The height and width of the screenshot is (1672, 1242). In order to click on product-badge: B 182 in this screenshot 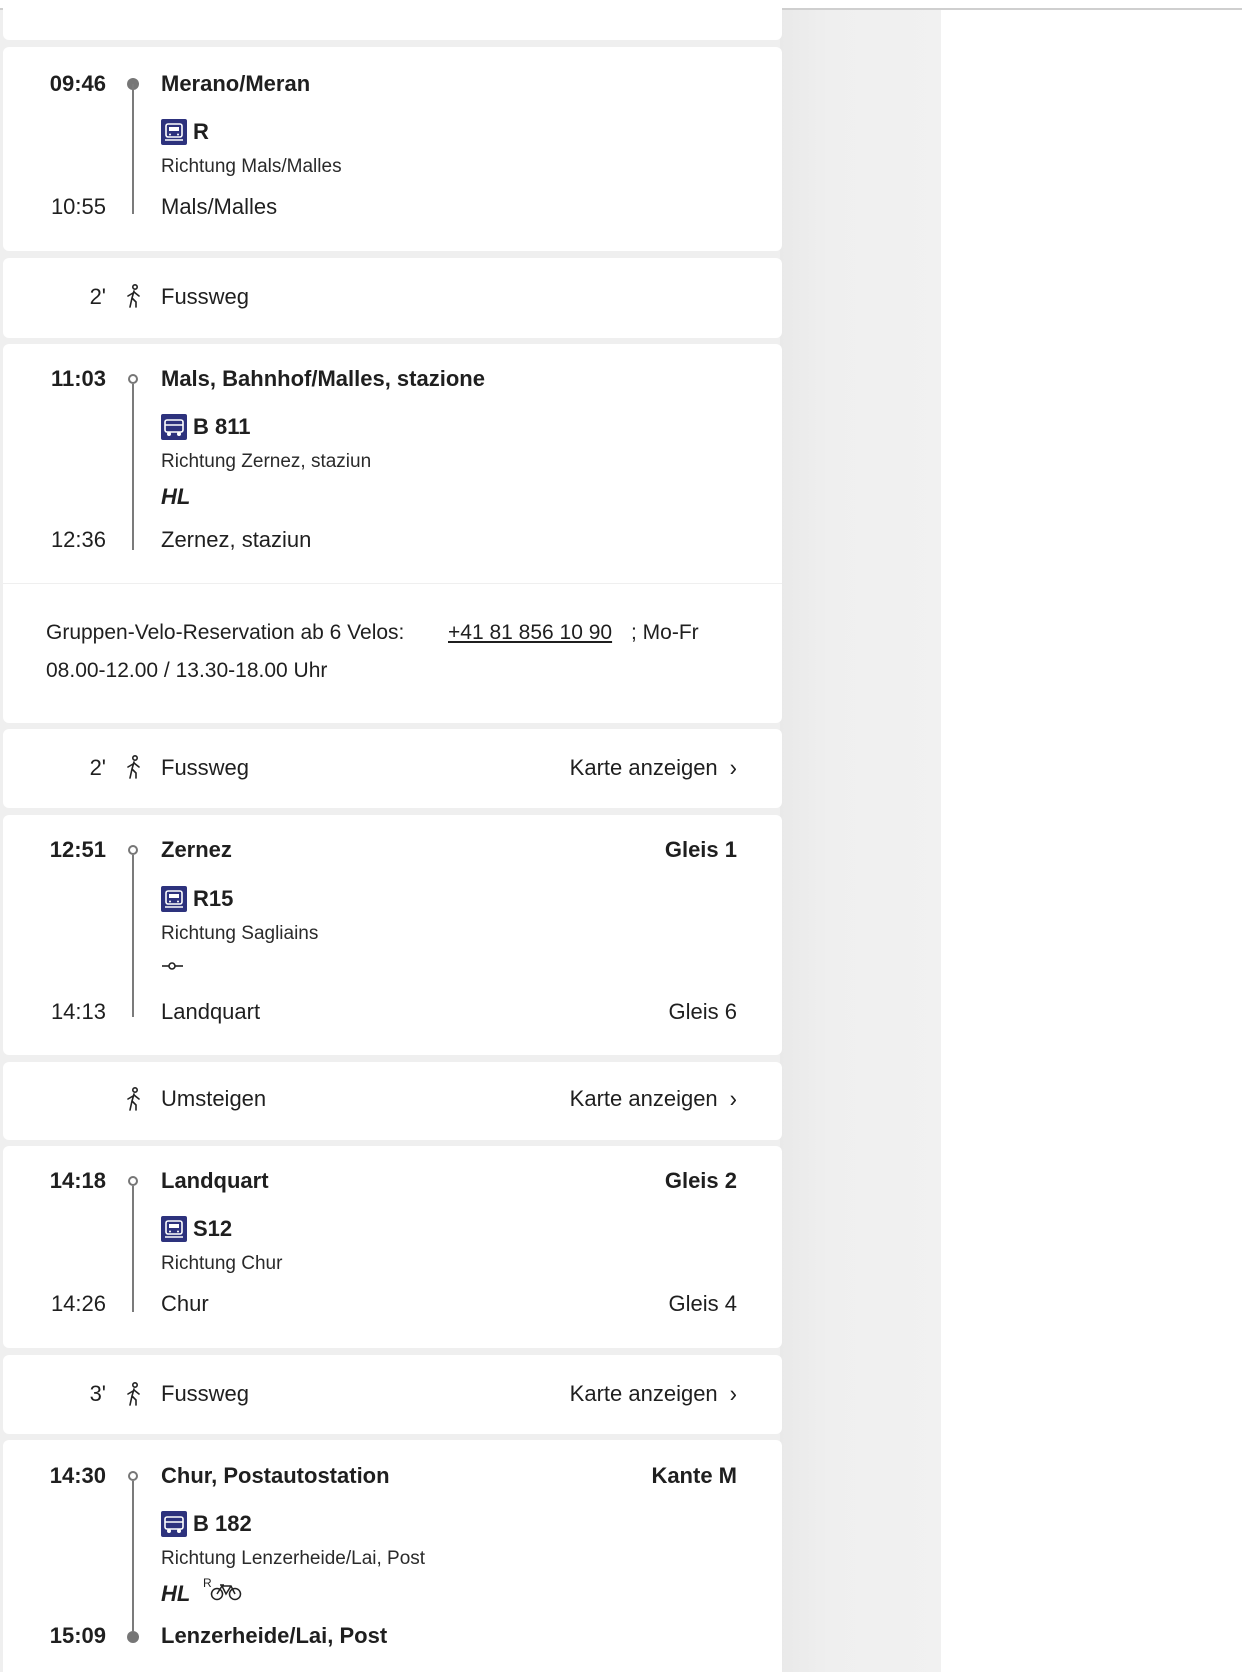, I will do `click(206, 1524)`.